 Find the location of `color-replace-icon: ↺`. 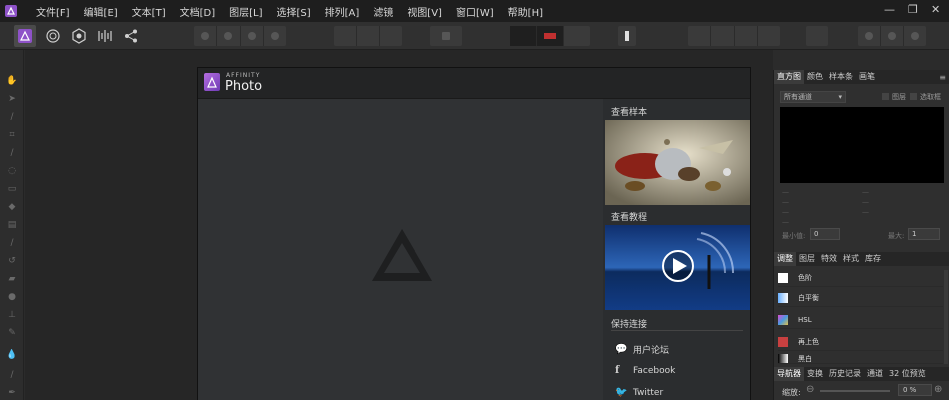

color-replace-icon: ↺ is located at coordinates (12, 261).